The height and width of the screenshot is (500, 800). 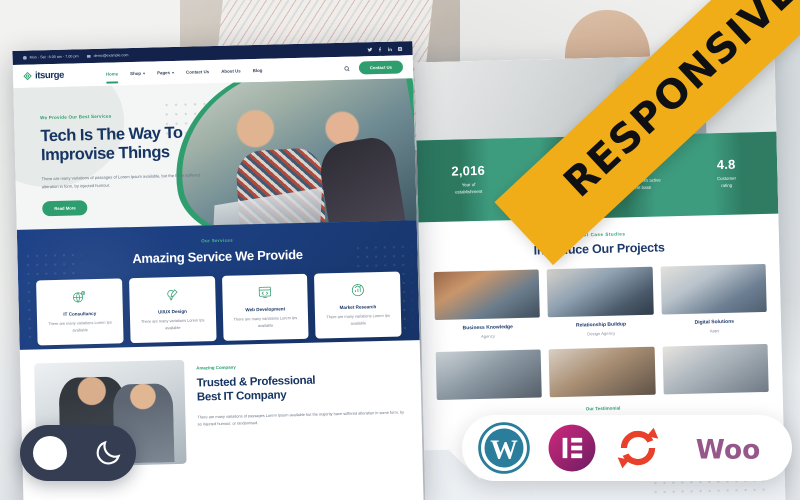 What do you see at coordinates (389, 48) in the screenshot?
I see `linkedin-icon` at bounding box center [389, 48].